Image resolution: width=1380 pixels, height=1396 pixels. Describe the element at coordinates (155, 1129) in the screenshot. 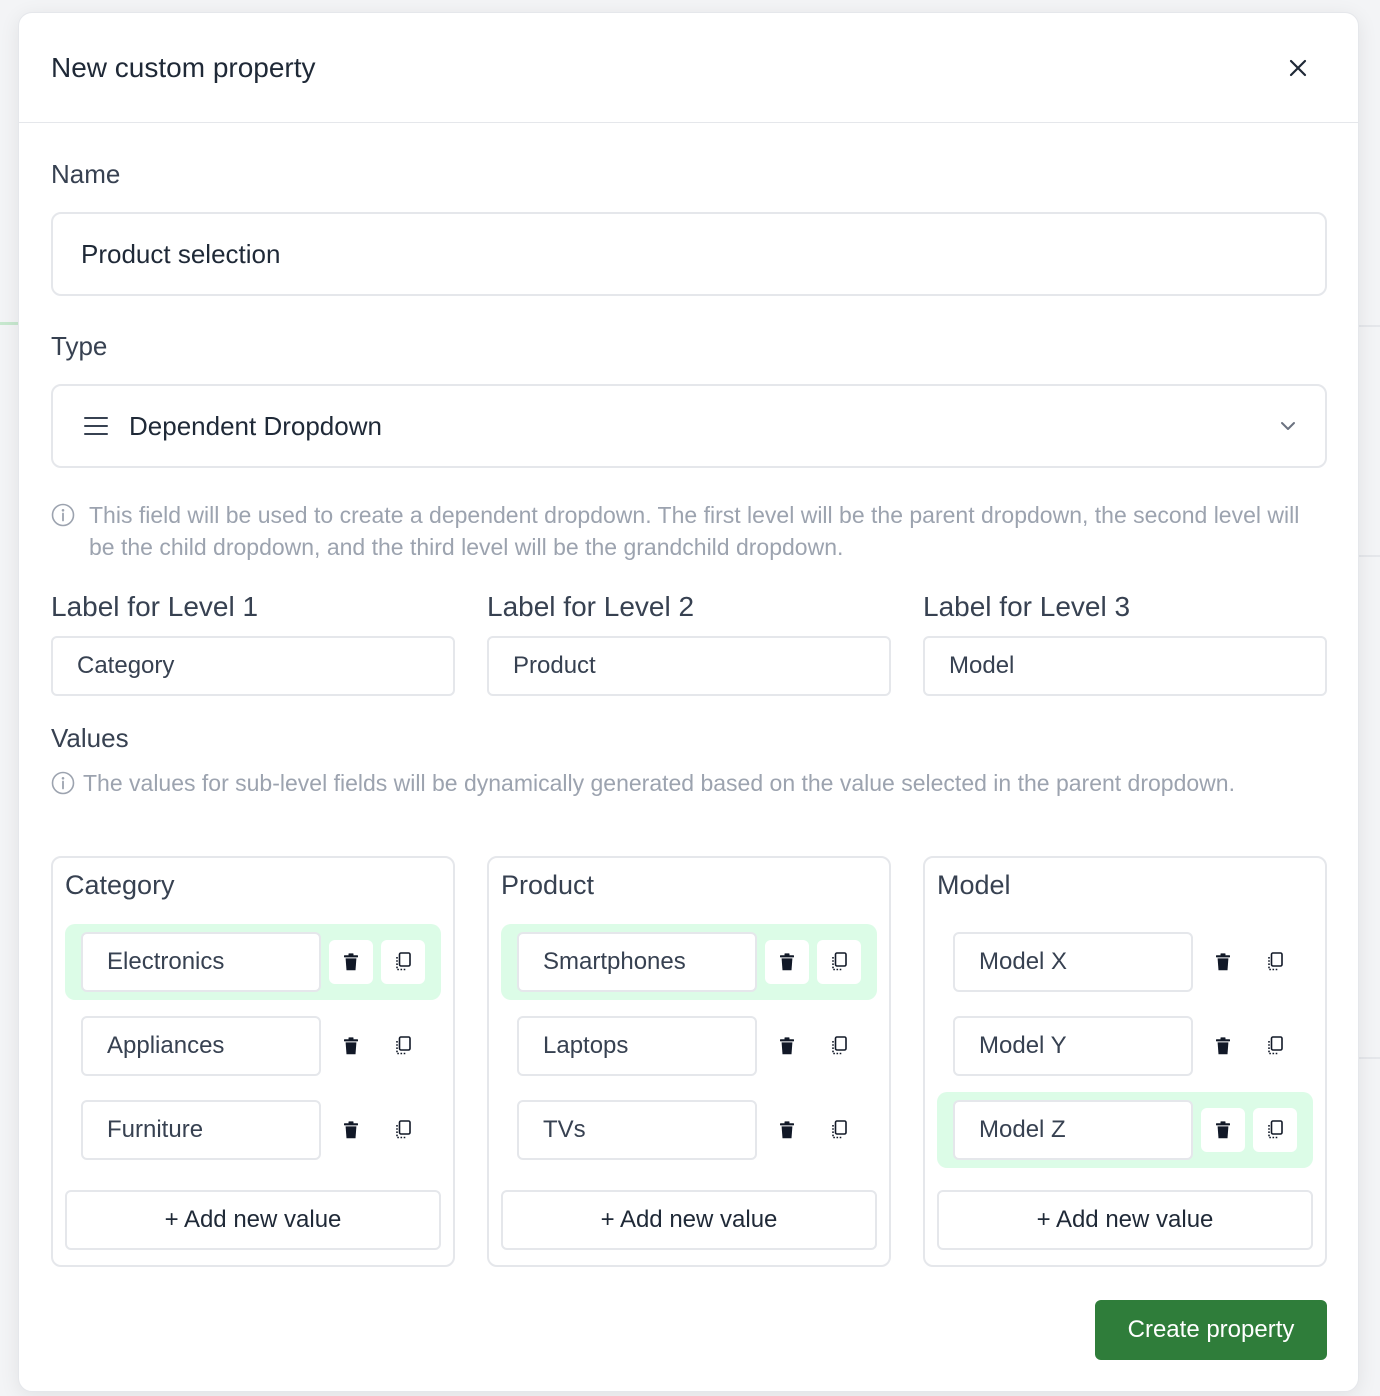

I see `value-input-text: Furniture` at that location.